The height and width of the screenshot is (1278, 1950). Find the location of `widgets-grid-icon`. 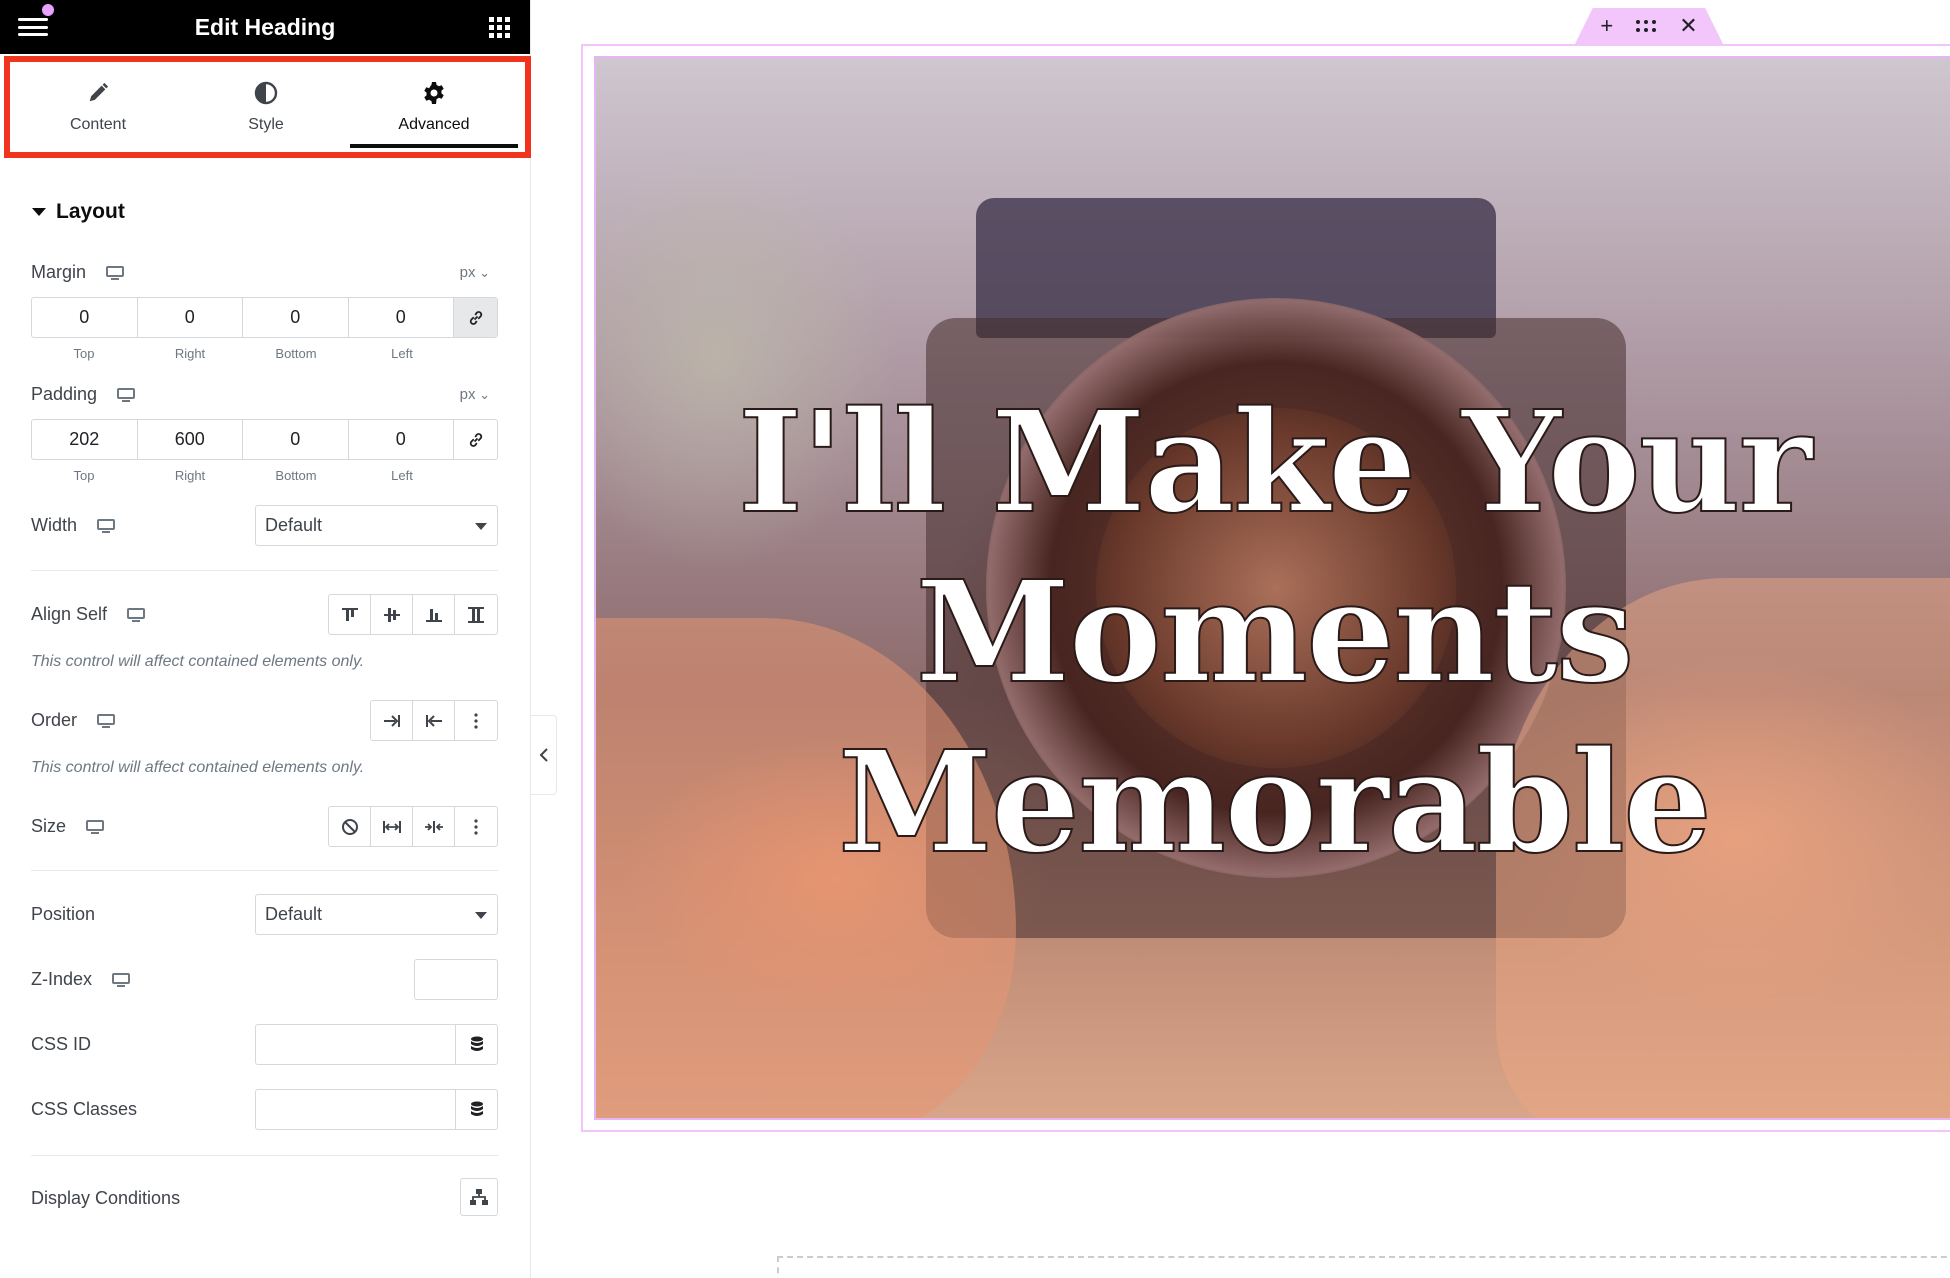

widgets-grid-icon is located at coordinates (499, 27).